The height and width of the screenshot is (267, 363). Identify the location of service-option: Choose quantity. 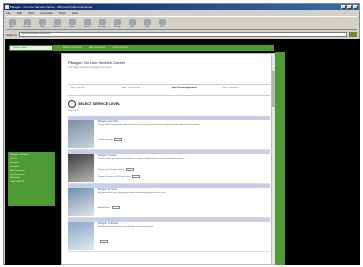
(110, 139).